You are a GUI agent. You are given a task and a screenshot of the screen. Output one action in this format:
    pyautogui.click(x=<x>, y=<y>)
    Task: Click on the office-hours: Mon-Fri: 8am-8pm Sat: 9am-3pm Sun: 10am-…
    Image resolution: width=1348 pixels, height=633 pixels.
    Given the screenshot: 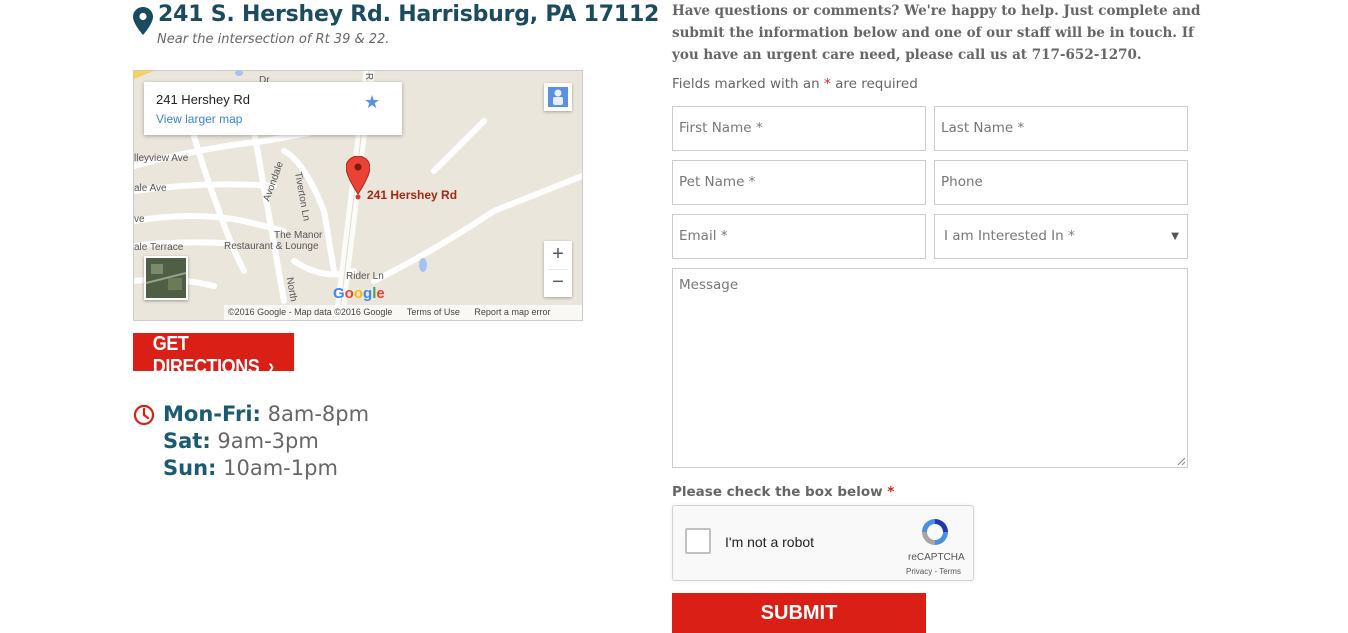 What is the action you would take?
    pyautogui.click(x=266, y=441)
    